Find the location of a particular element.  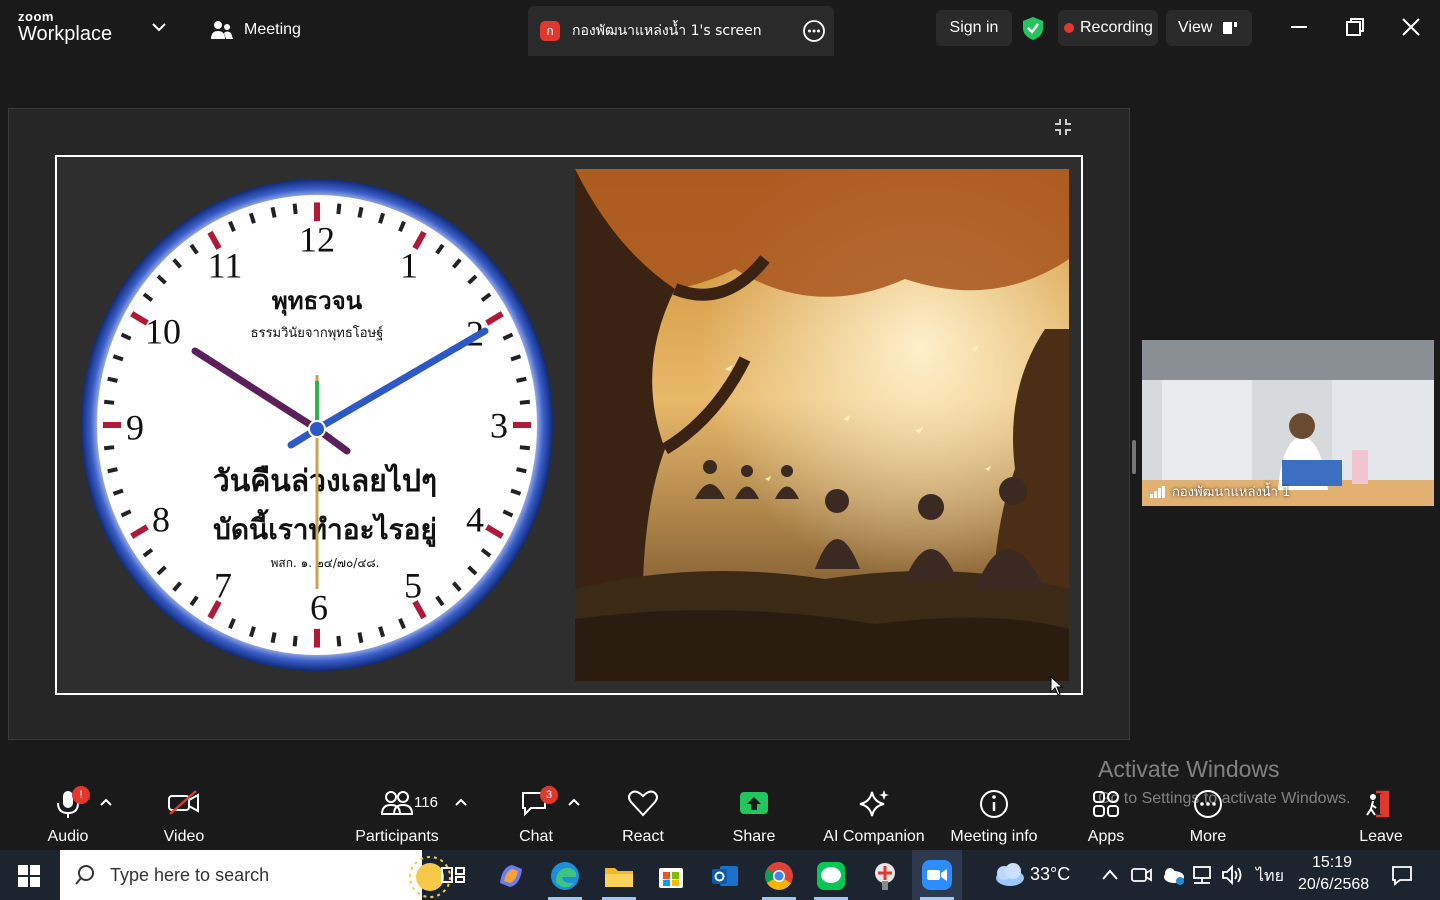

more-button: More is located at coordinates (1208, 815).